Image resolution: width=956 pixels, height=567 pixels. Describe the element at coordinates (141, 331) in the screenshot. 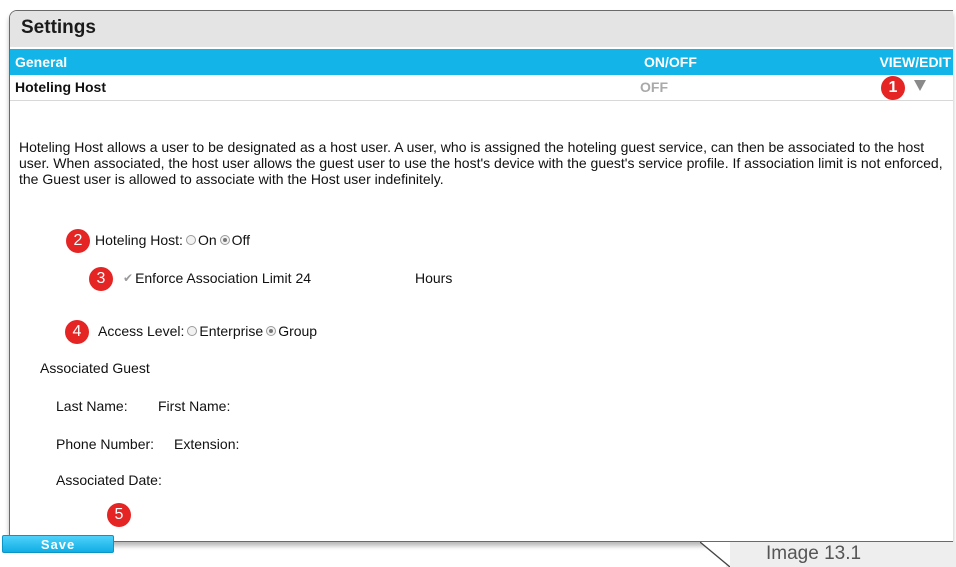

I see `access-level-label: Access Level:` at that location.